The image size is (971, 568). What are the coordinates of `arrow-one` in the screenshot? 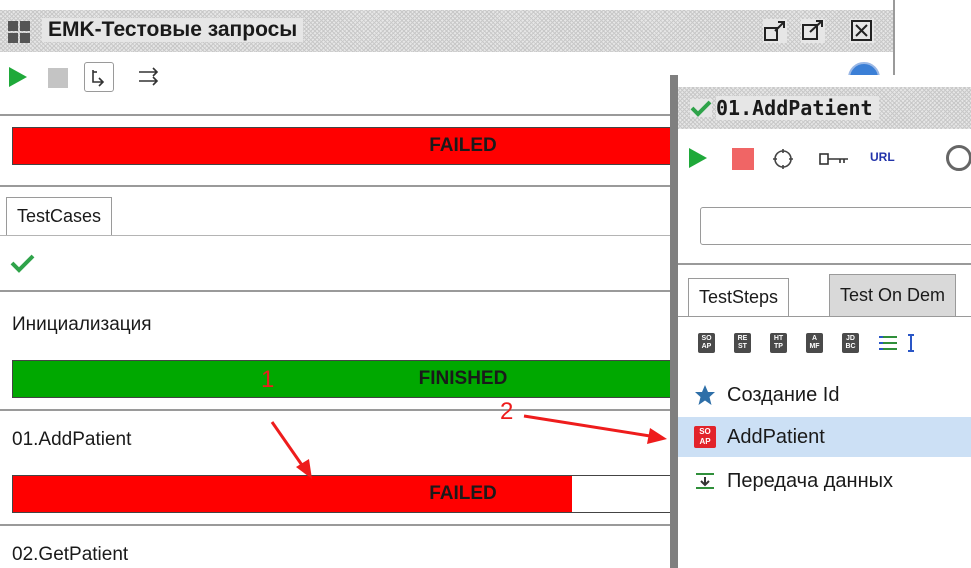 It's located at (291, 450).